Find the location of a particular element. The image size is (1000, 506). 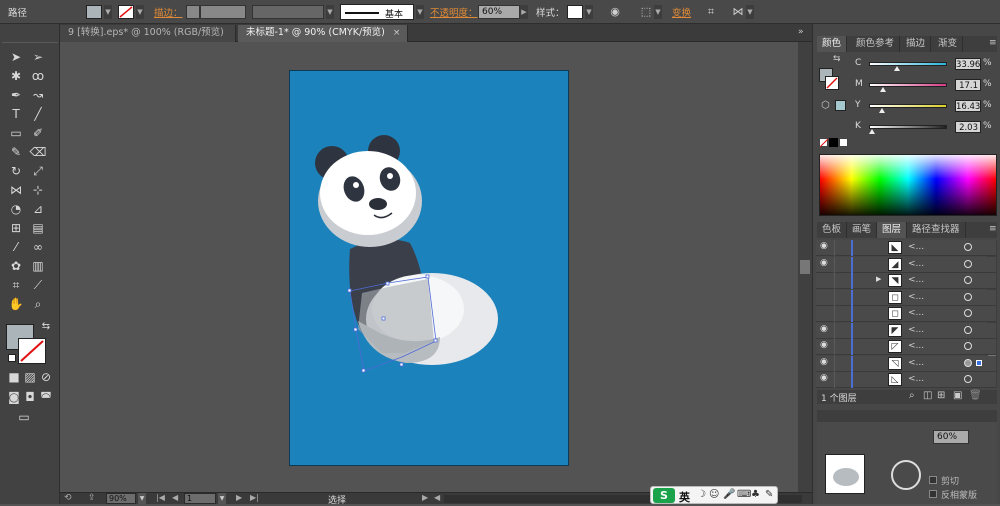

stroke-weight-spinner is located at coordinates (193, 12).